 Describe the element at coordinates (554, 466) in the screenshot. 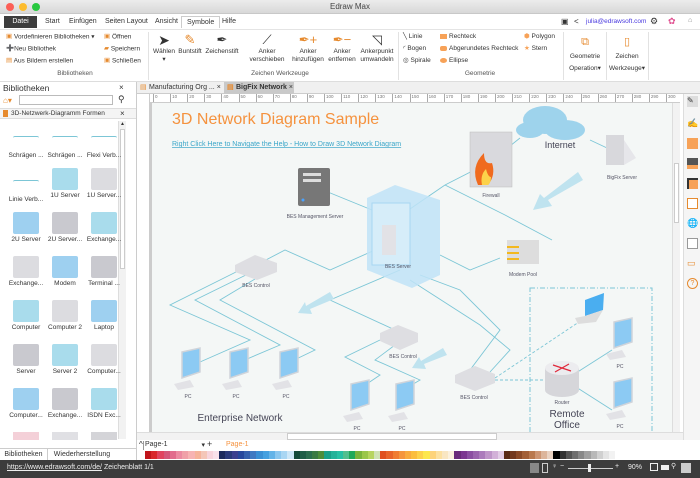

I see `presentation-icon: ♀` at that location.